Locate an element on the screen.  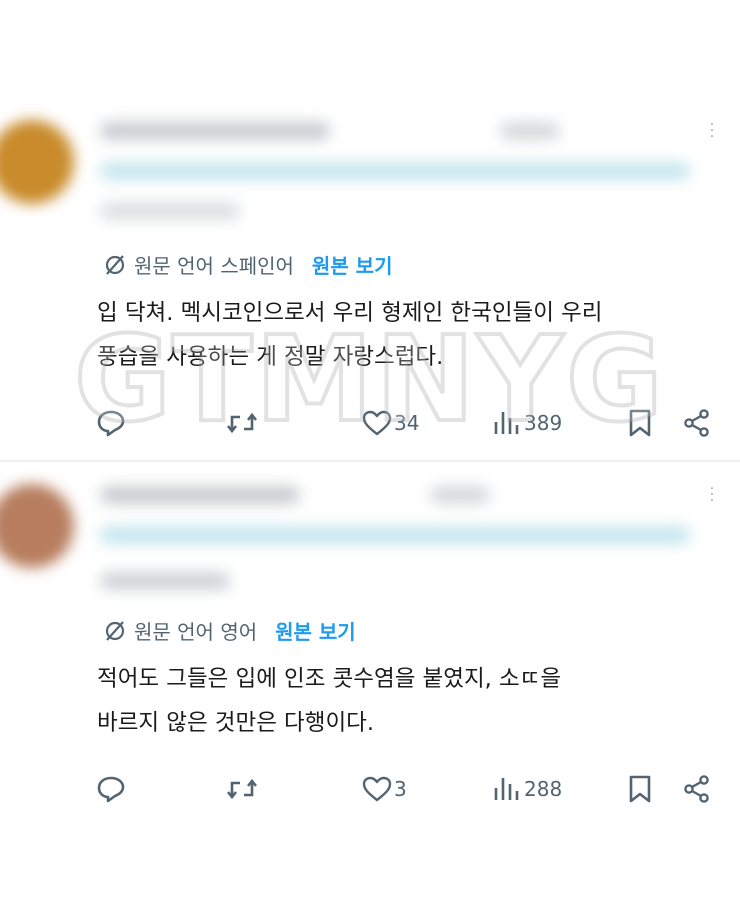
translation-notice: 원문 언어 스페인어 원본 보기 is located at coordinates (248, 264).